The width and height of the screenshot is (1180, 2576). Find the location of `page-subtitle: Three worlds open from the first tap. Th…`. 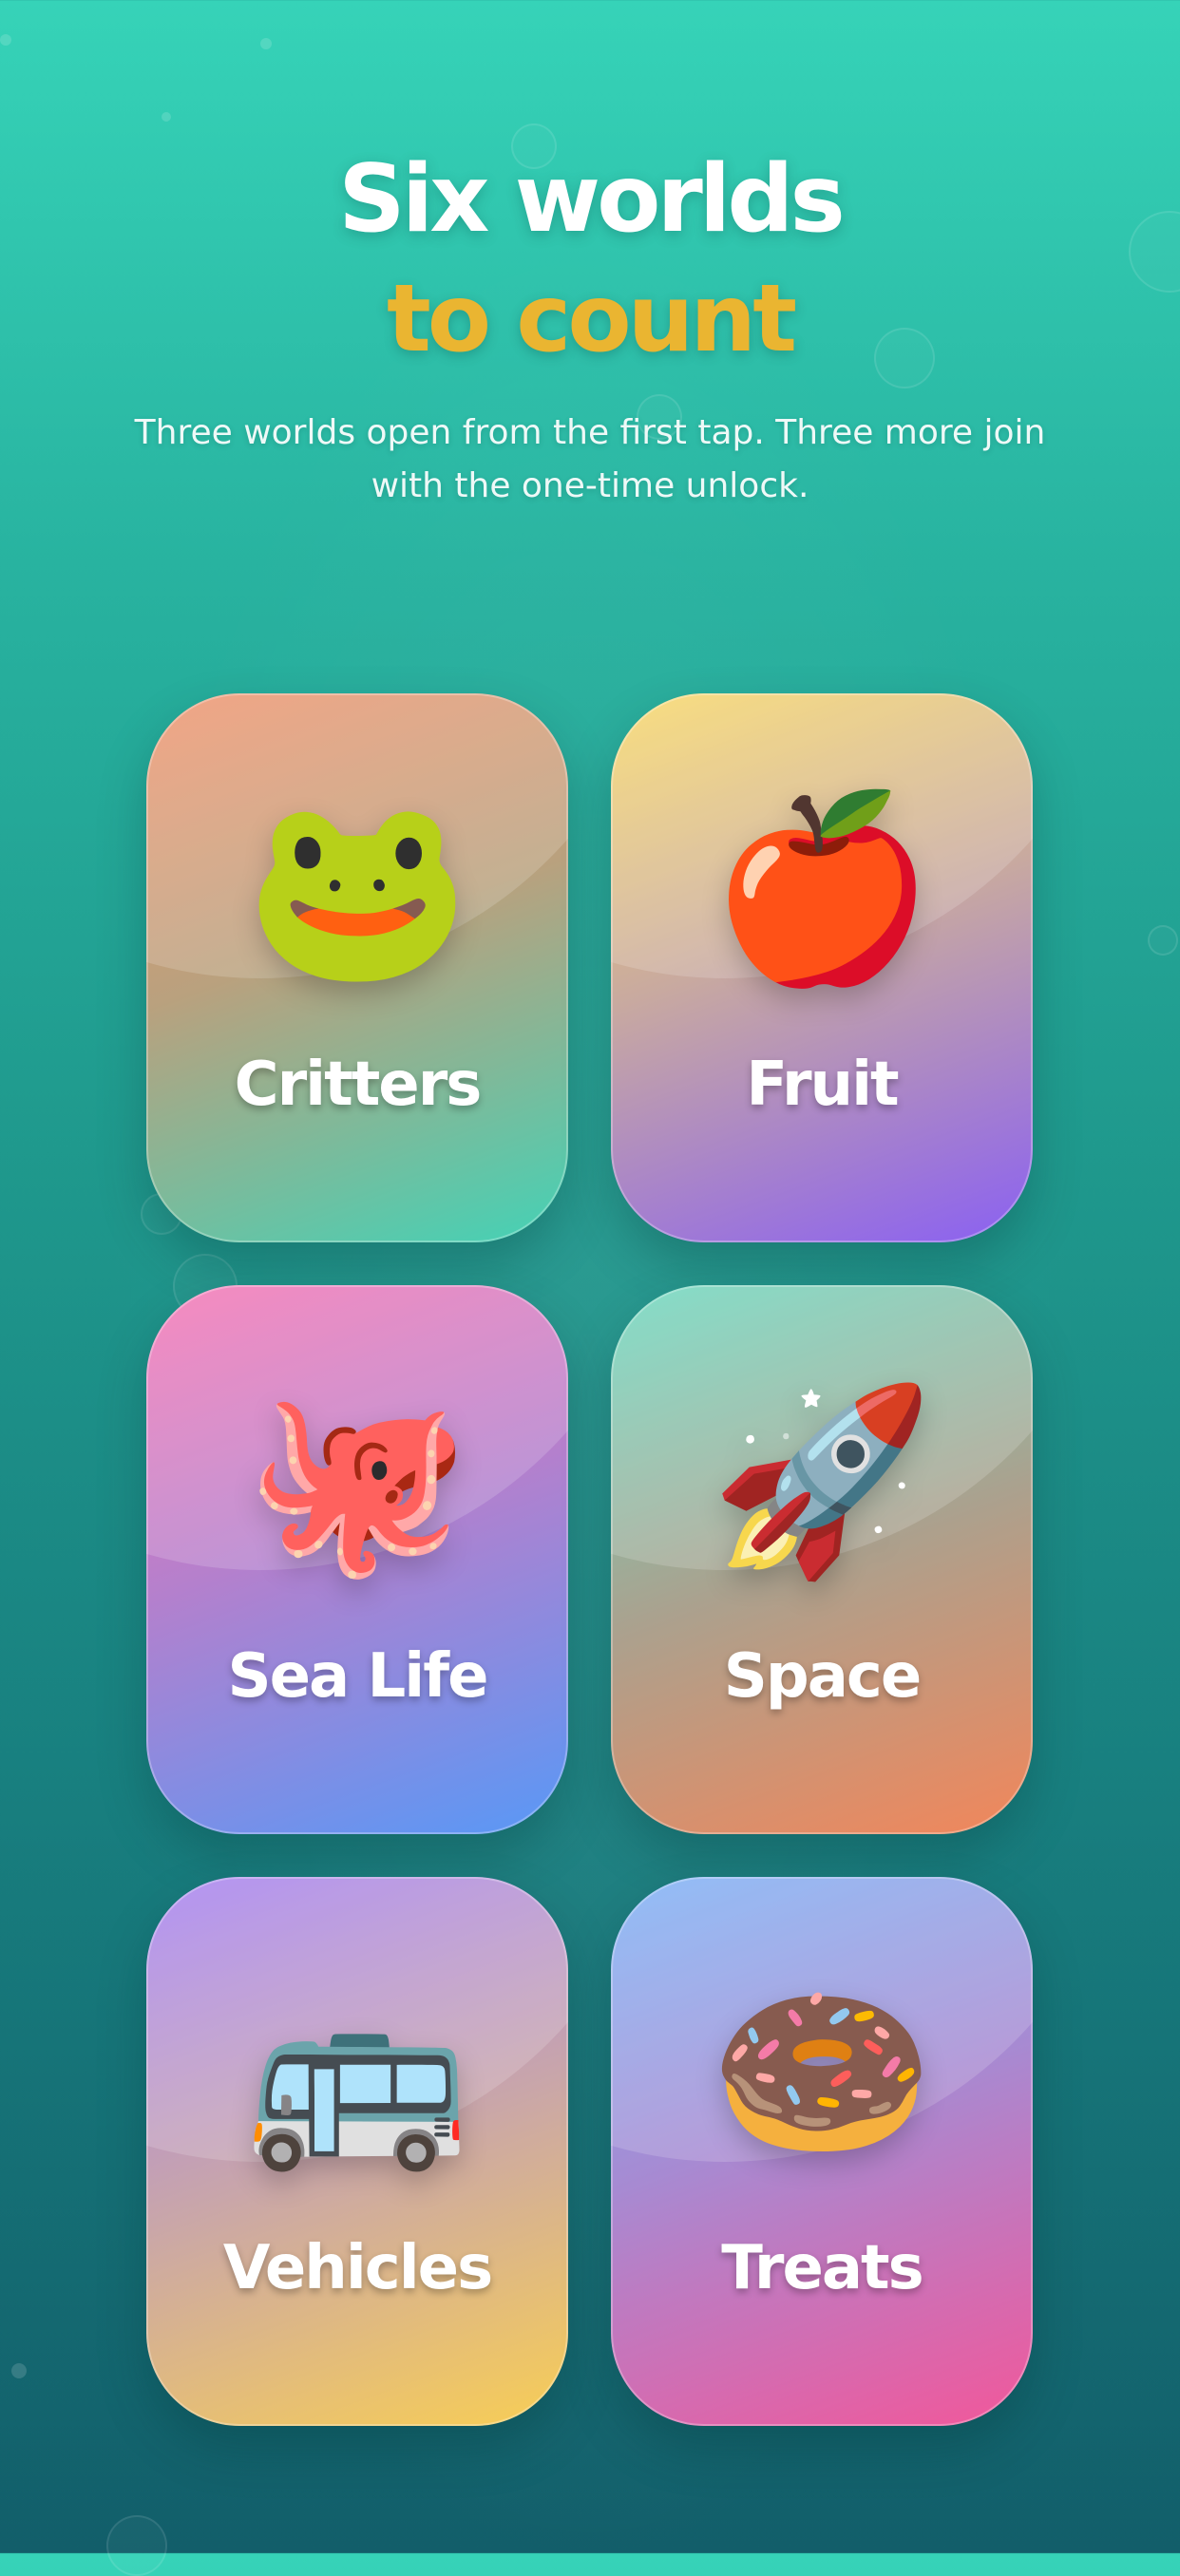

page-subtitle: Three worlds open from the first tap. Th… is located at coordinates (590, 459).